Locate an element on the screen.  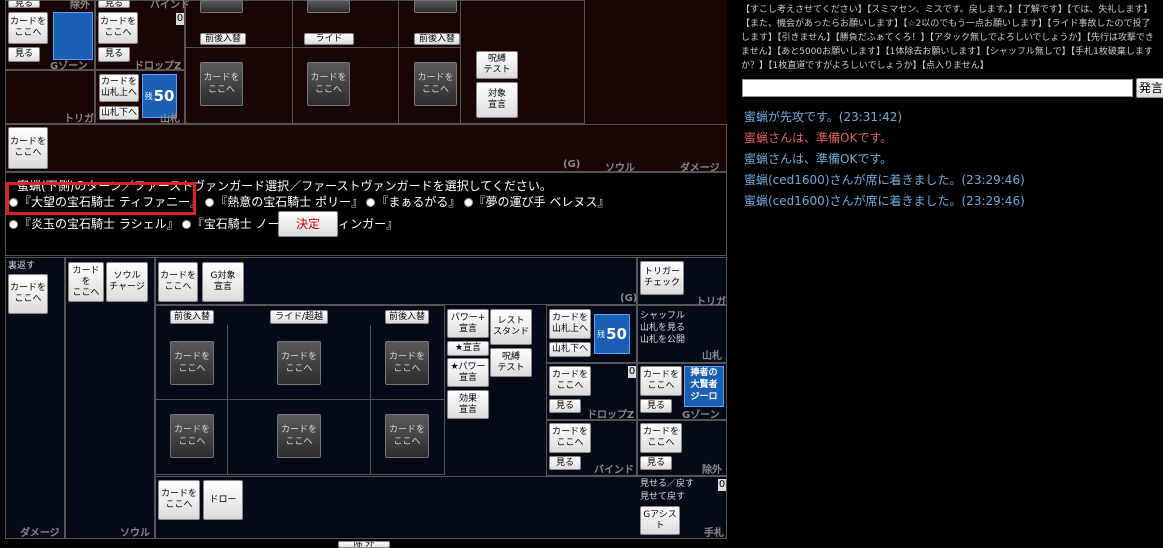
player-back-circle-1: カードを ここへ is located at coordinates (192, 436).